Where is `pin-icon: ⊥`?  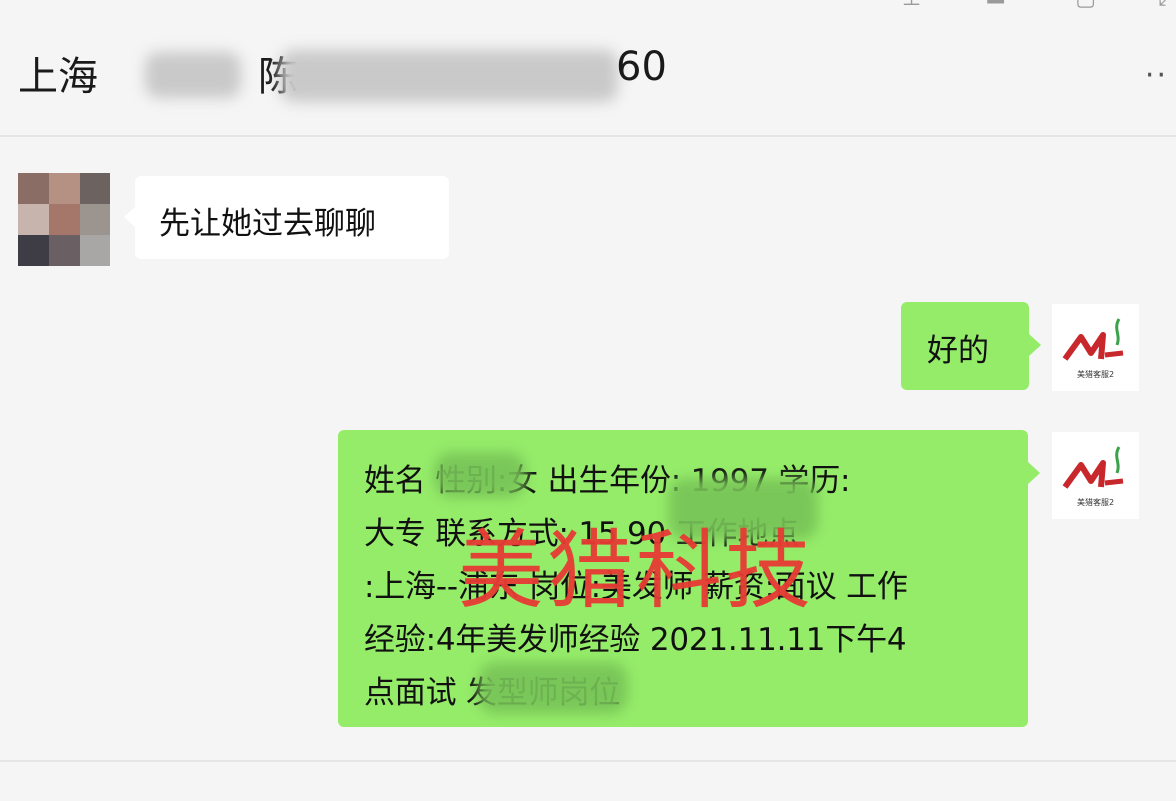
pin-icon: ⊥ is located at coordinates (911, 5).